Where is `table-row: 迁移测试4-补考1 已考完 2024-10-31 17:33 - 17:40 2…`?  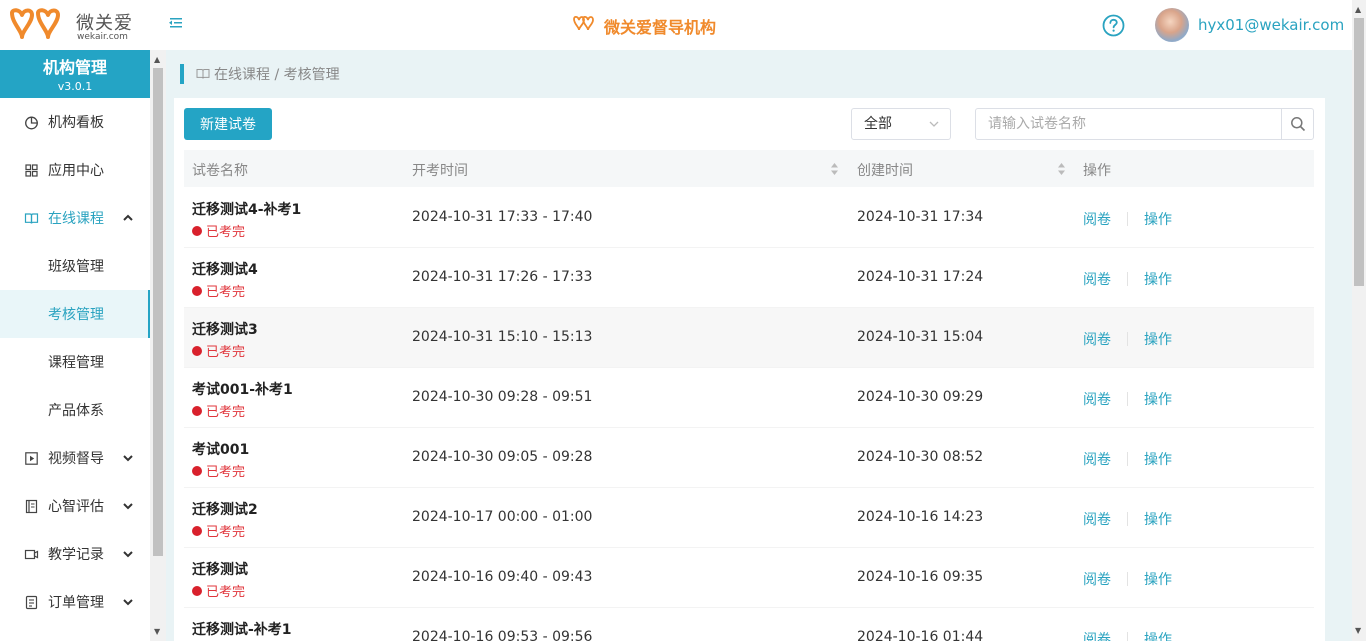
table-row: 迁移测试4-补考1 已考完 2024-10-31 17:33 - 17:40 2… is located at coordinates (749, 218).